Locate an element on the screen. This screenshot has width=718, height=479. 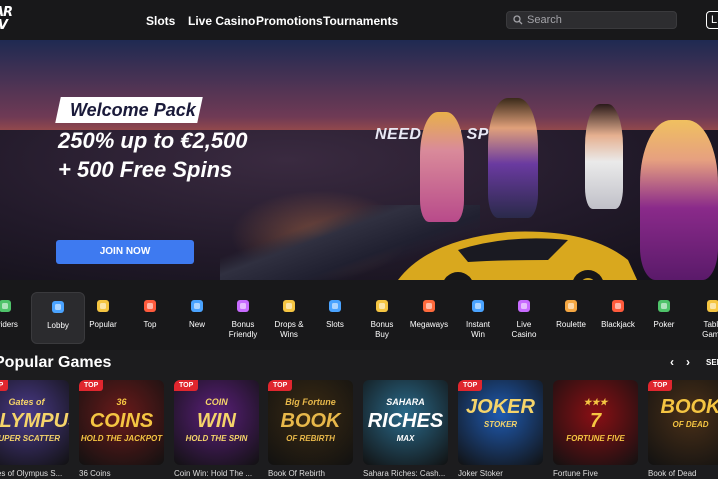
search-icon is located at coordinates (518, 20).